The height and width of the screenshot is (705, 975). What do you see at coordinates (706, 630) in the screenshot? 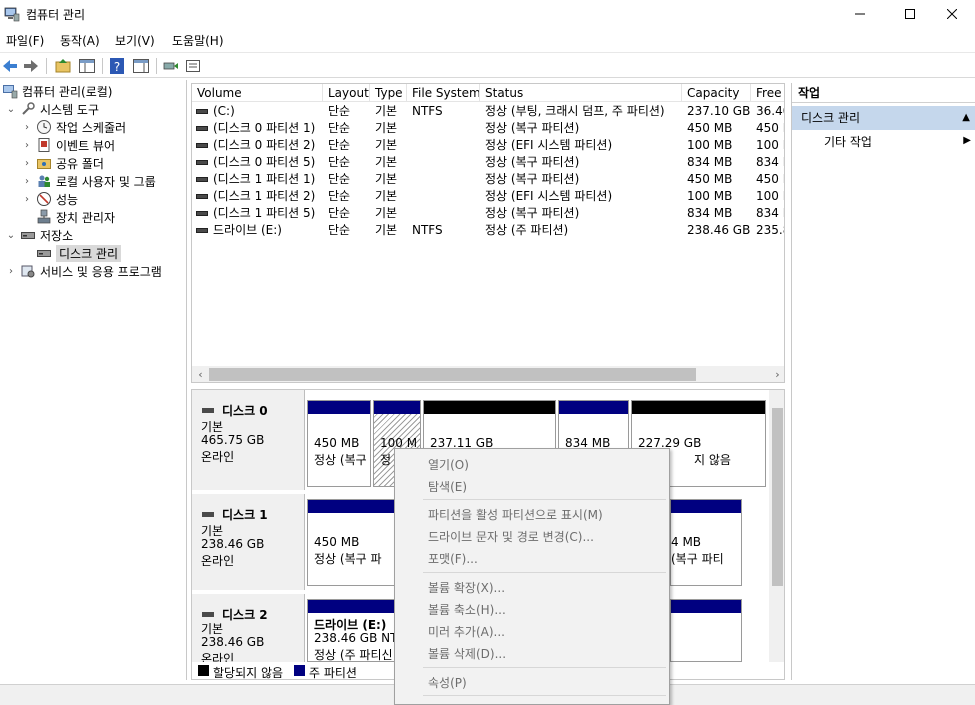
I see `partition-block` at bounding box center [706, 630].